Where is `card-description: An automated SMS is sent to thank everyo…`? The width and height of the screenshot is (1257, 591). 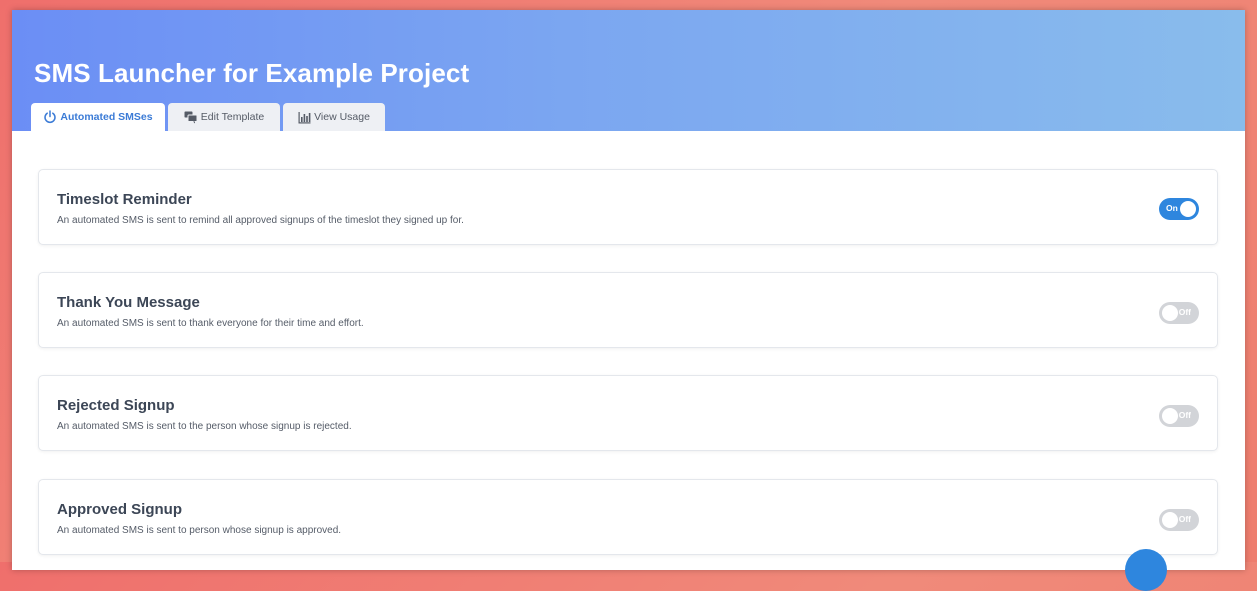
card-description: An automated SMS is sent to thank everyo… is located at coordinates (210, 323).